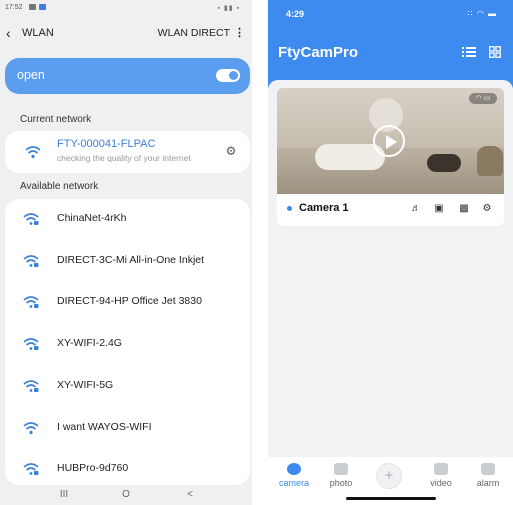 This screenshot has height=505, width=513. Describe the element at coordinates (294, 469) in the screenshot. I see `camera-tab-icon` at that location.